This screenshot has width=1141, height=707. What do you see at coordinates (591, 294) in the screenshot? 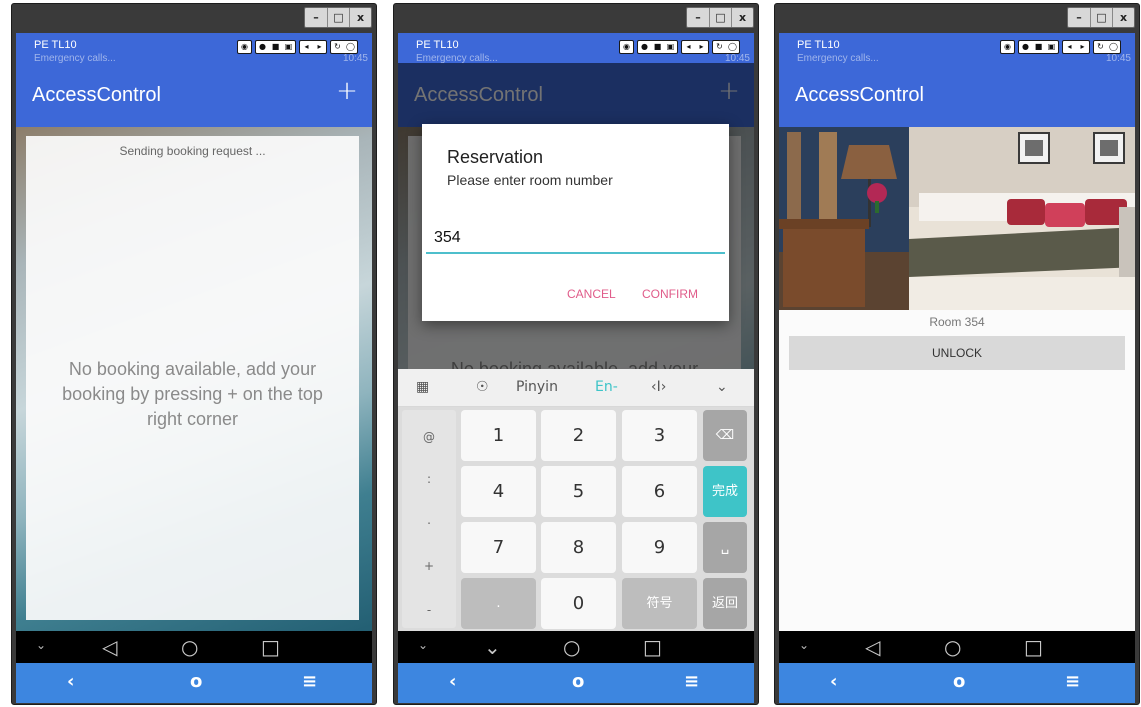
I see `cancel-button: CANCEL` at bounding box center [591, 294].